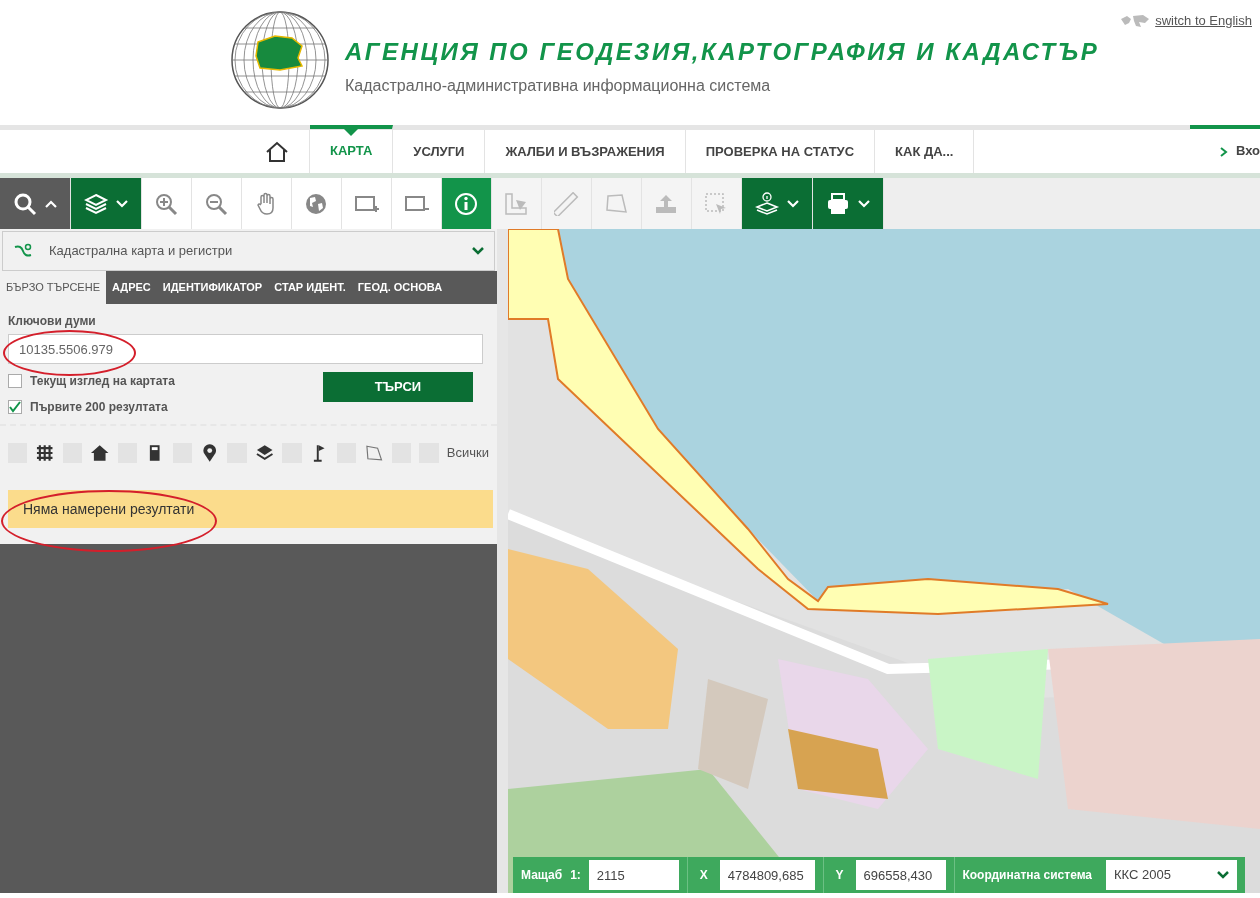 Image resolution: width=1260 pixels, height=898 pixels. Describe the element at coordinates (839, 875) in the screenshot. I see `y-label: Y` at that location.